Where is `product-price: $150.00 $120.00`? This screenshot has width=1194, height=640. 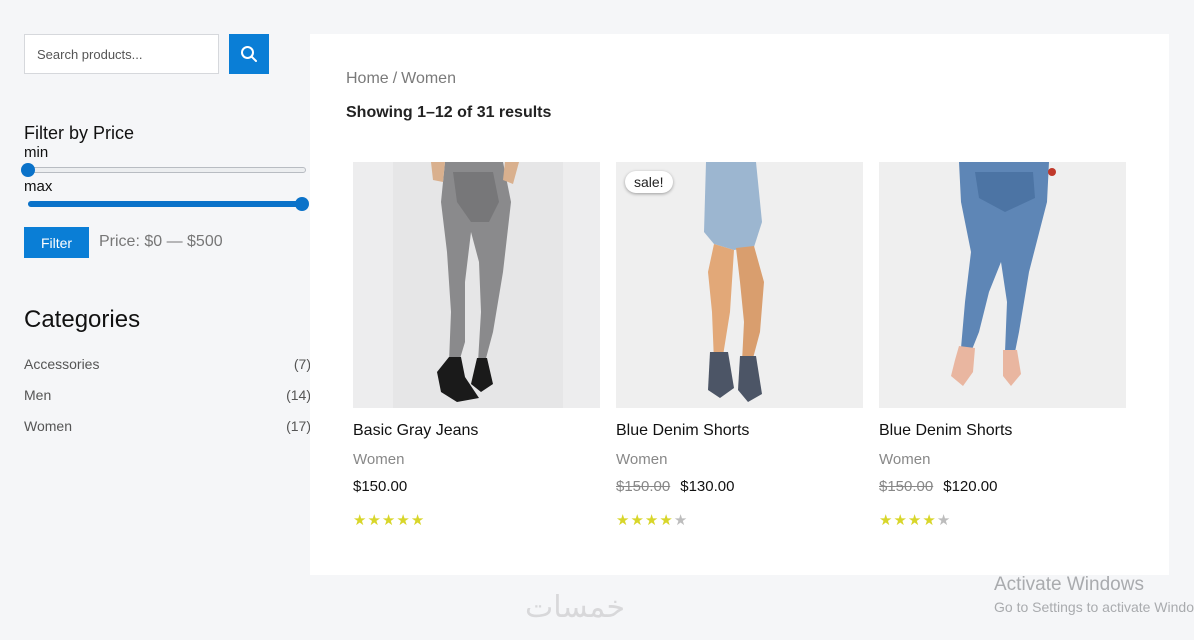 product-price: $150.00 $120.00 is located at coordinates (1002, 486).